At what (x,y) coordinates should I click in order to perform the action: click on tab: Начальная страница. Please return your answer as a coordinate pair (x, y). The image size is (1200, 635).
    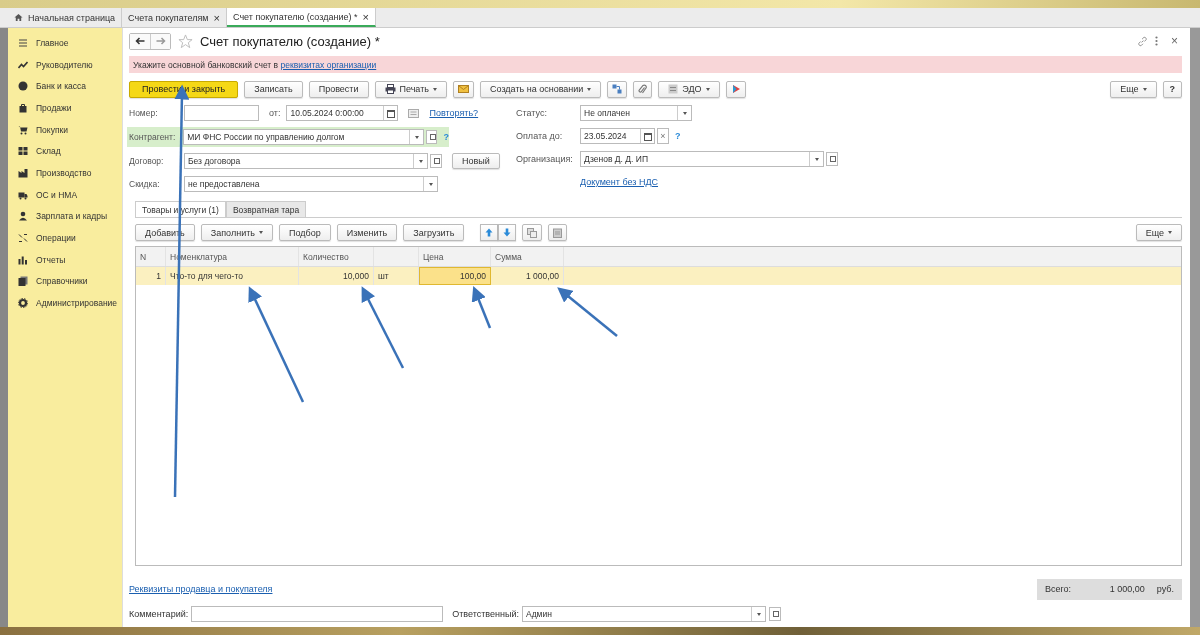
    Looking at the image, I should click on (65, 17).